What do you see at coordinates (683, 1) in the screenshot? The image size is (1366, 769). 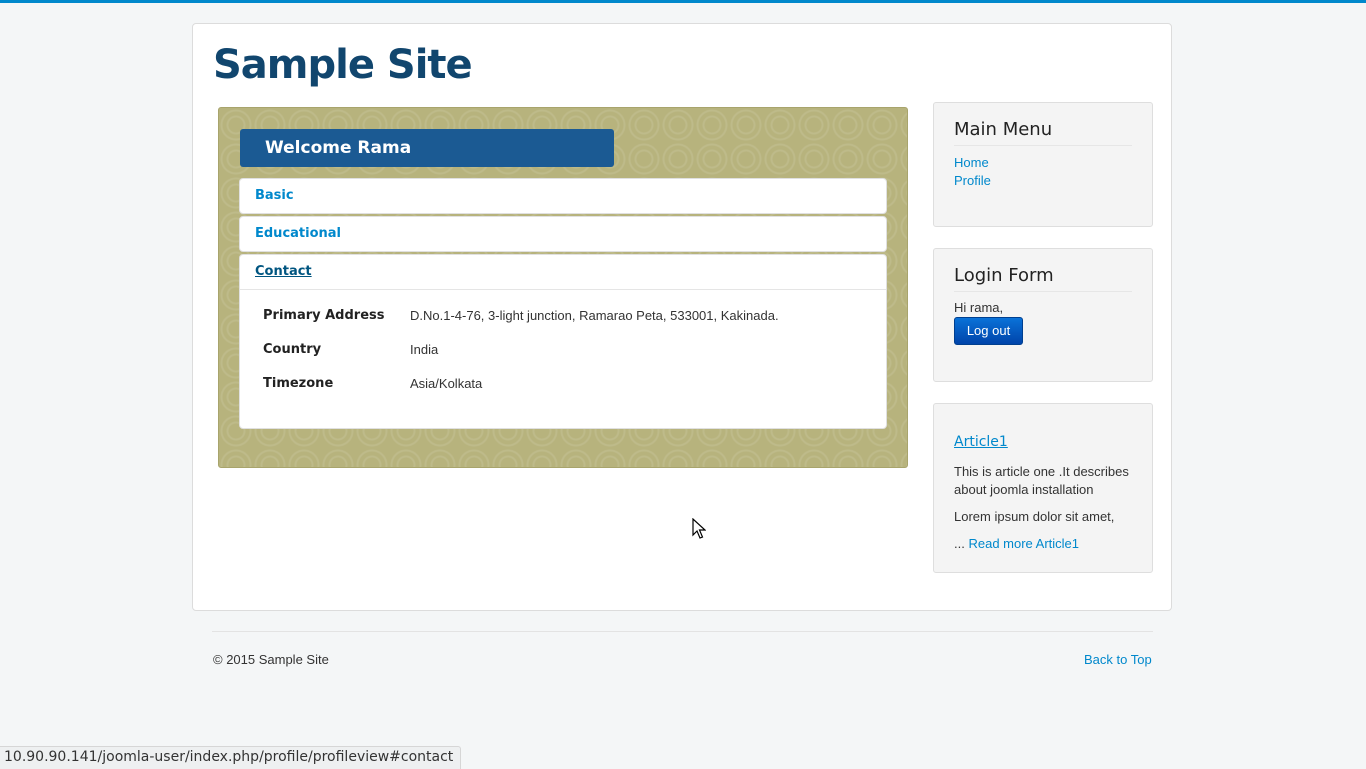 I see `top-accent-bar` at bounding box center [683, 1].